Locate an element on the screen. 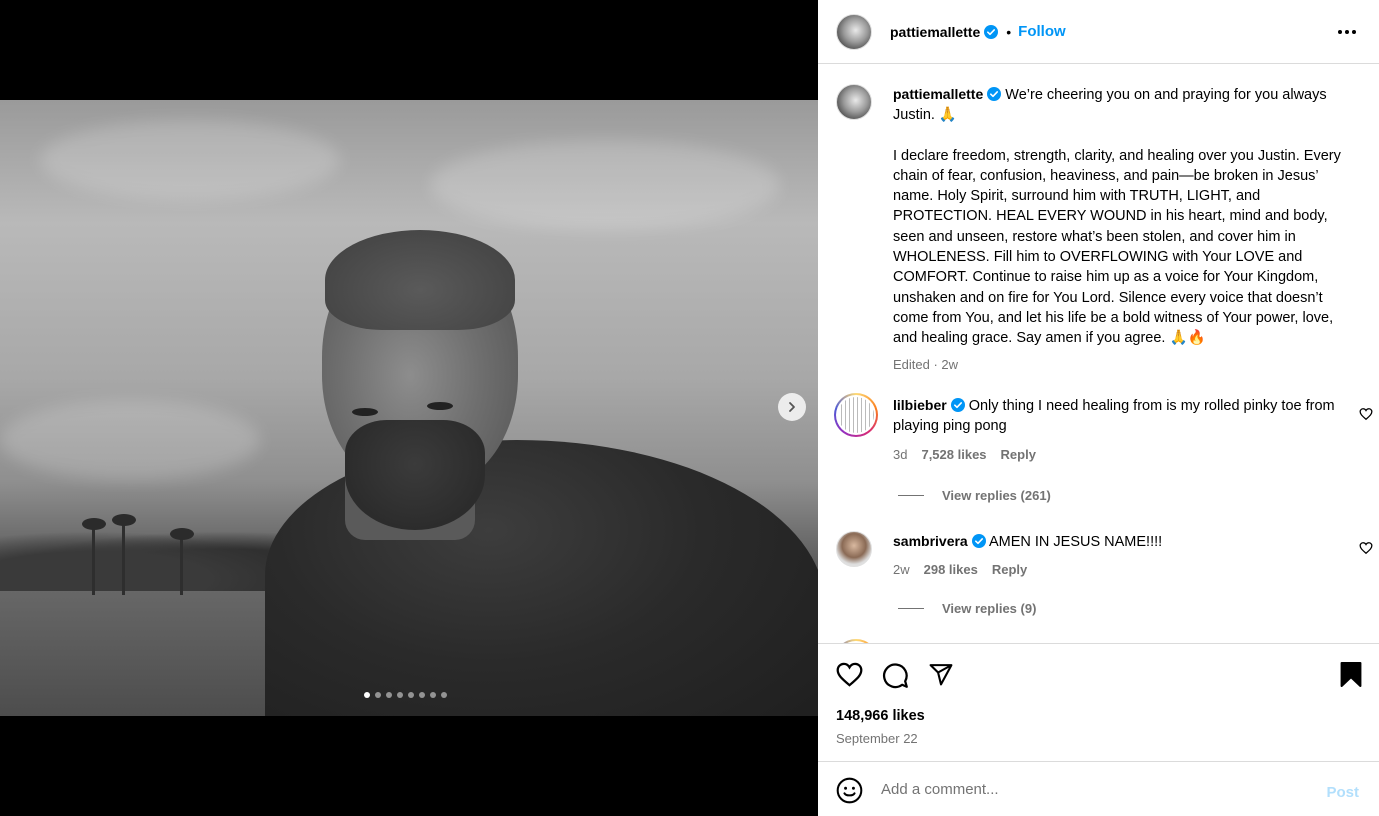  post-header: pattiemallette • Follow is located at coordinates (1098, 32).